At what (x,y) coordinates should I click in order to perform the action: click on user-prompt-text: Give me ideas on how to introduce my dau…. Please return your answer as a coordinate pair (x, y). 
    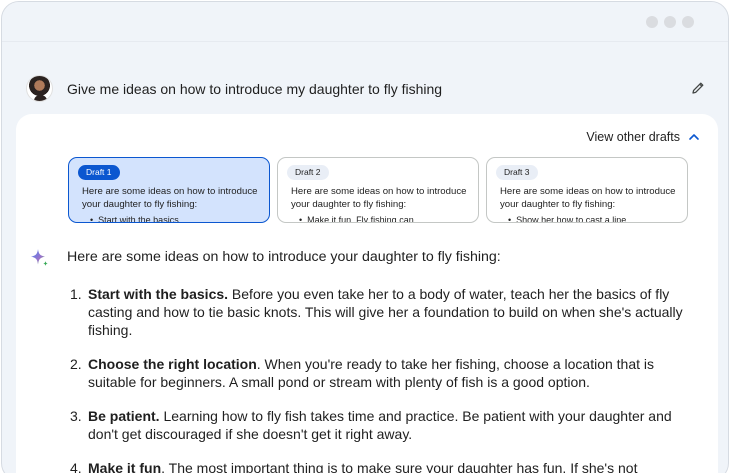
    Looking at the image, I should click on (255, 89).